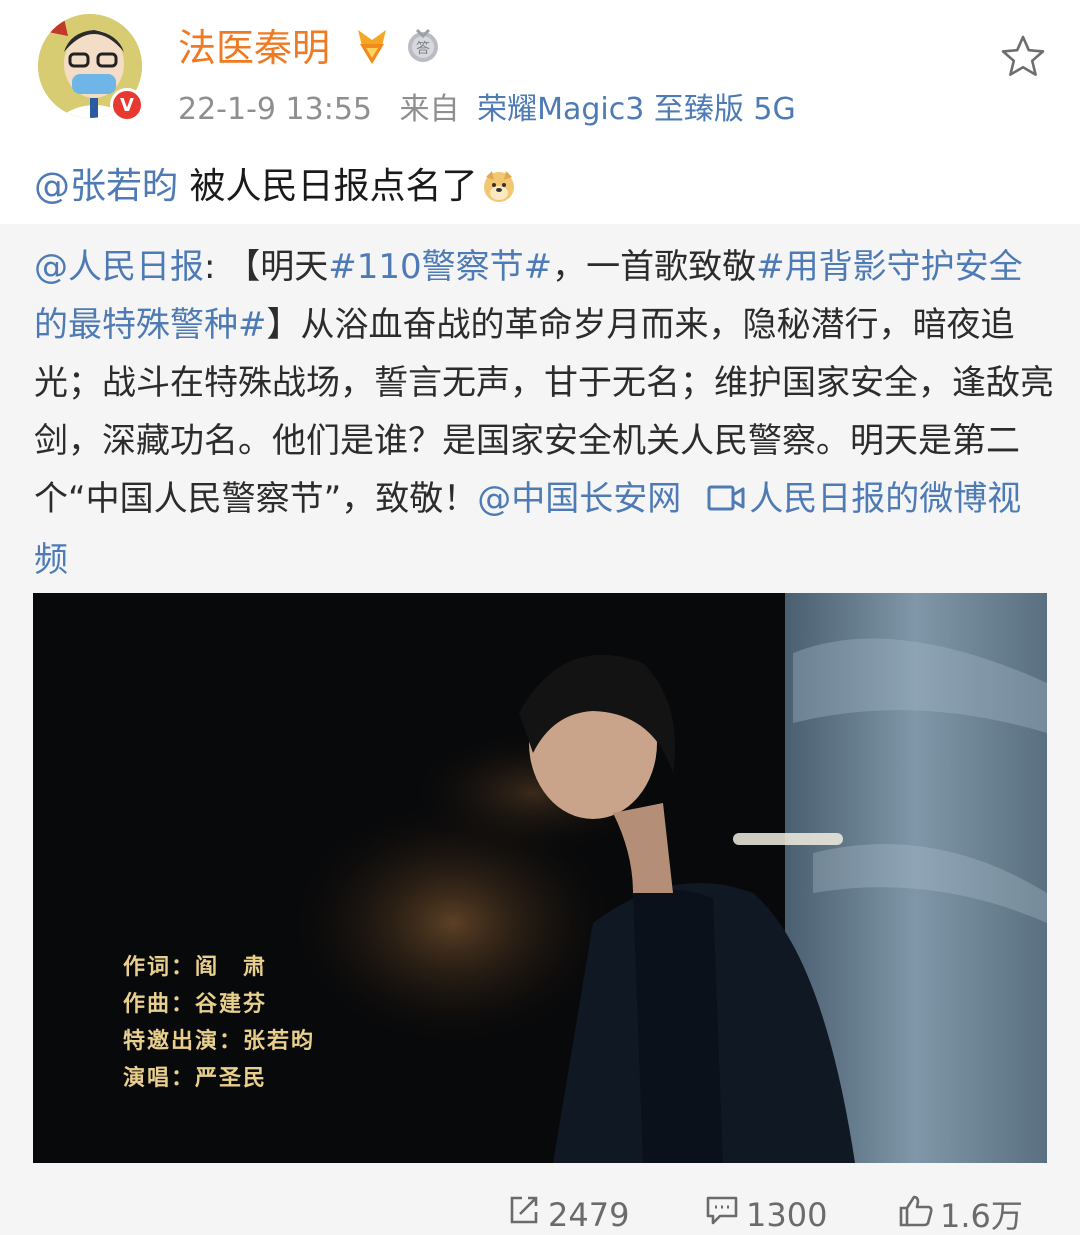  What do you see at coordinates (636, 109) in the screenshot?
I see `post-source: 荣耀Magic3 至臻版 5G` at bounding box center [636, 109].